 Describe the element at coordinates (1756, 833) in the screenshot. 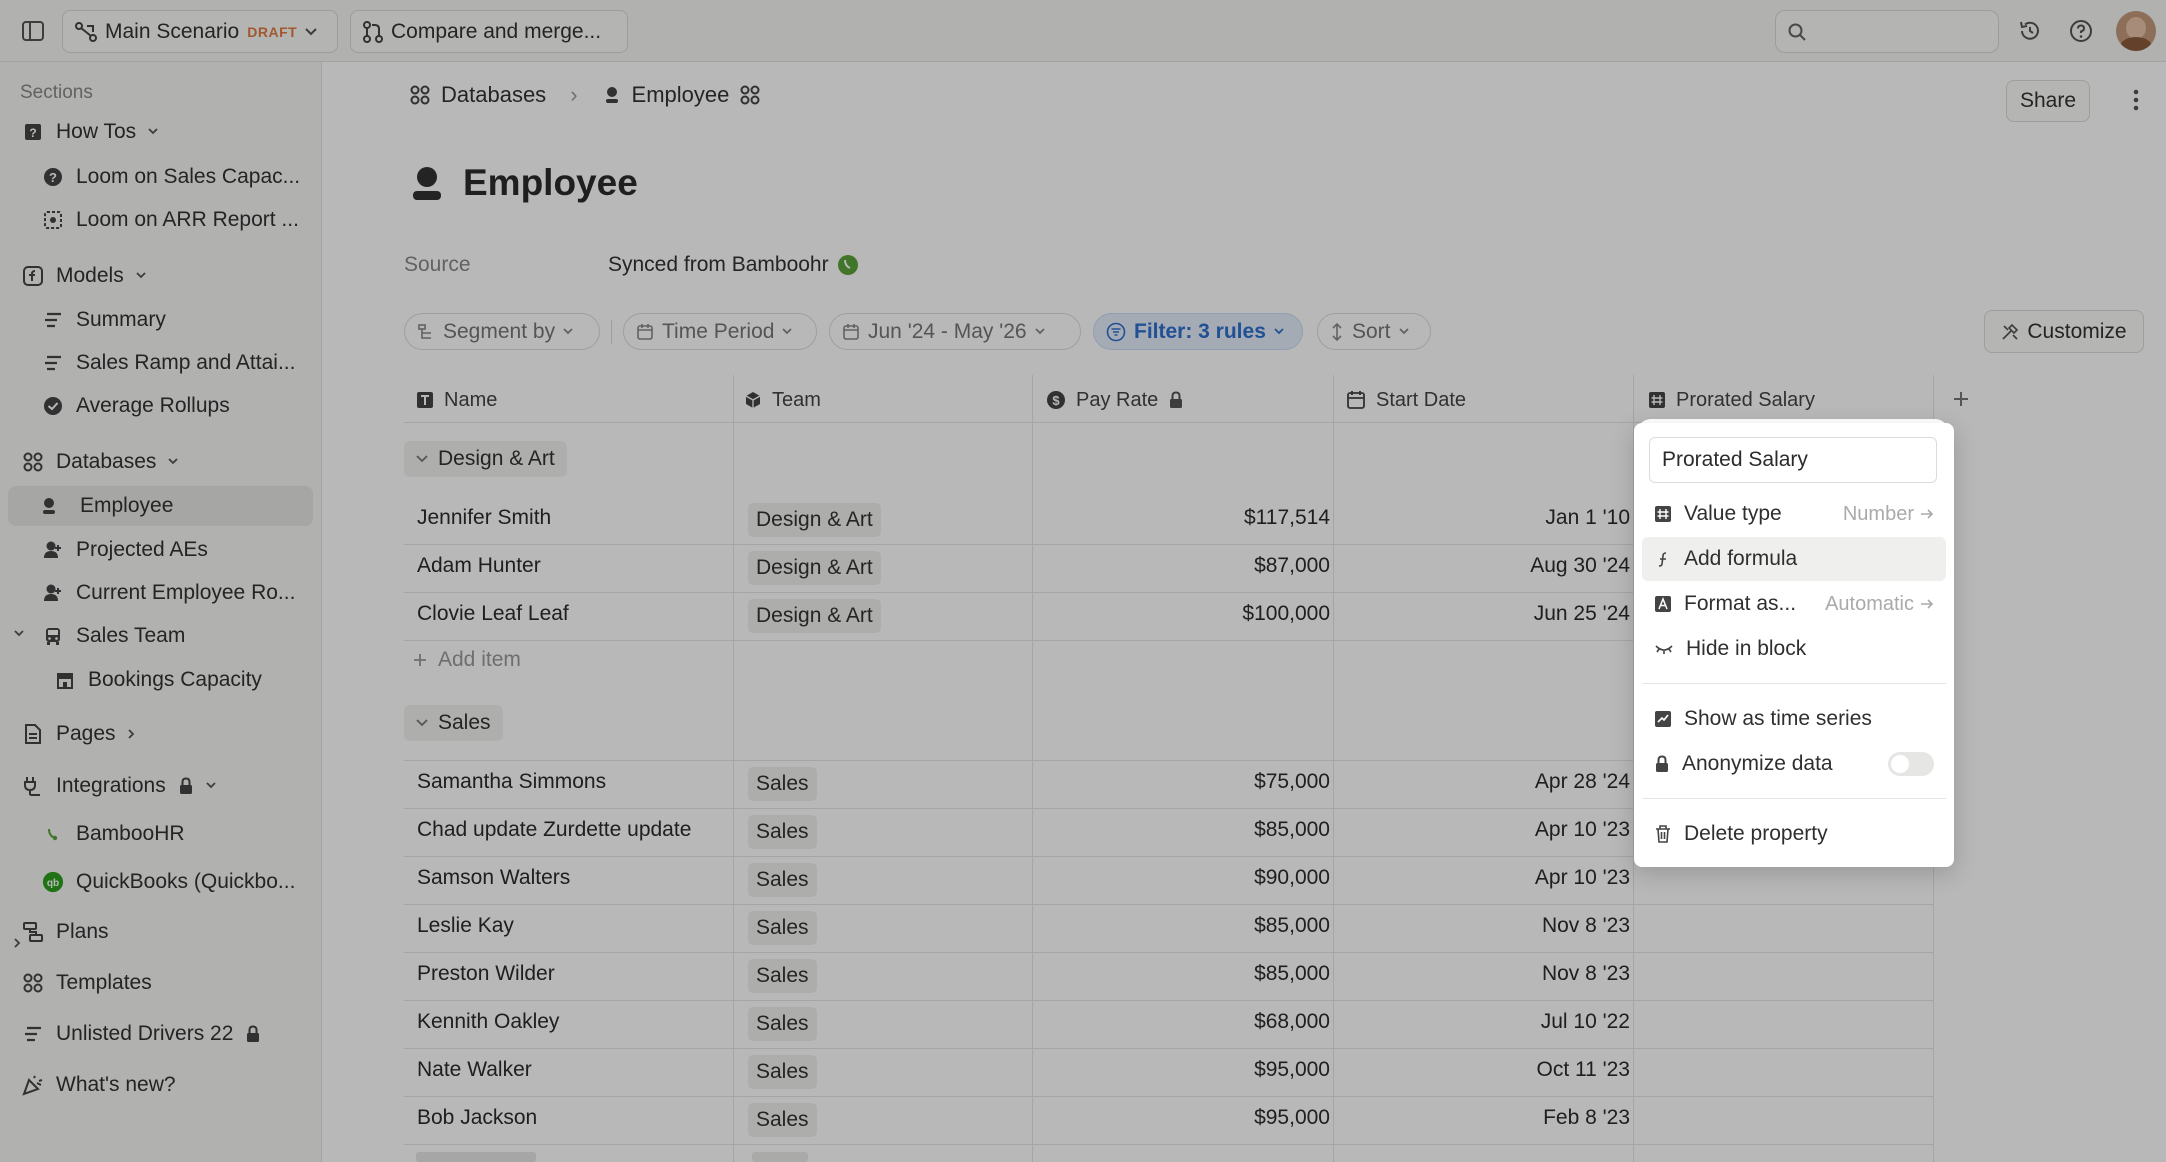

I see `menu-item-label: Delete property` at that location.